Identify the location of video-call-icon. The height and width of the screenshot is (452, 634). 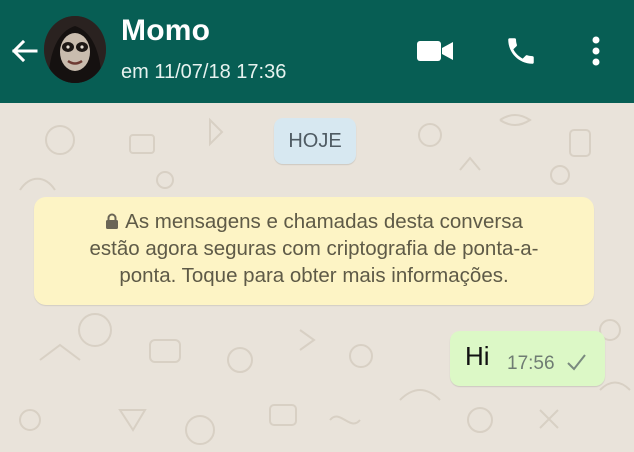
(435, 51).